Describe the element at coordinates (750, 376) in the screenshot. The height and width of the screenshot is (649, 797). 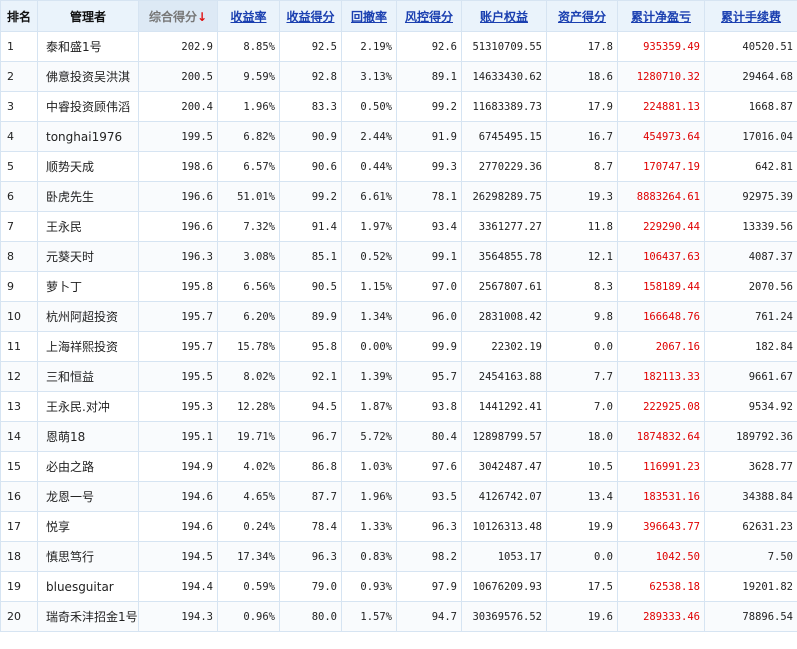
I see `cell-fees: 9661.67` at that location.